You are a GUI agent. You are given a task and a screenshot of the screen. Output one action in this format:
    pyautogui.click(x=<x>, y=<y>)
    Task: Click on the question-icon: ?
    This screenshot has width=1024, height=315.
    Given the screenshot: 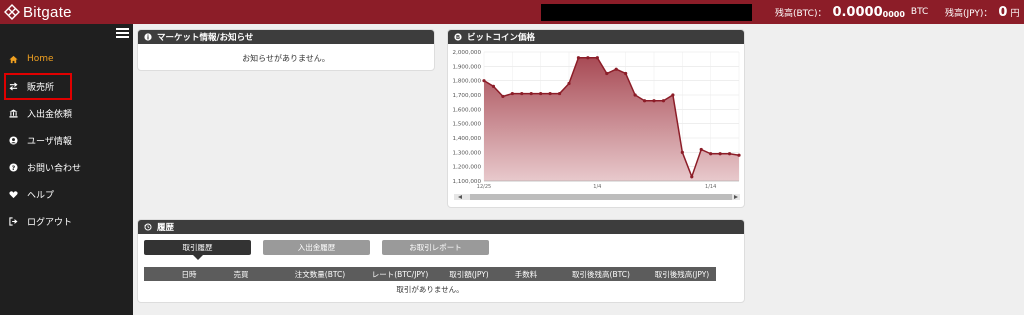 What is the action you would take?
    pyautogui.click(x=13, y=167)
    